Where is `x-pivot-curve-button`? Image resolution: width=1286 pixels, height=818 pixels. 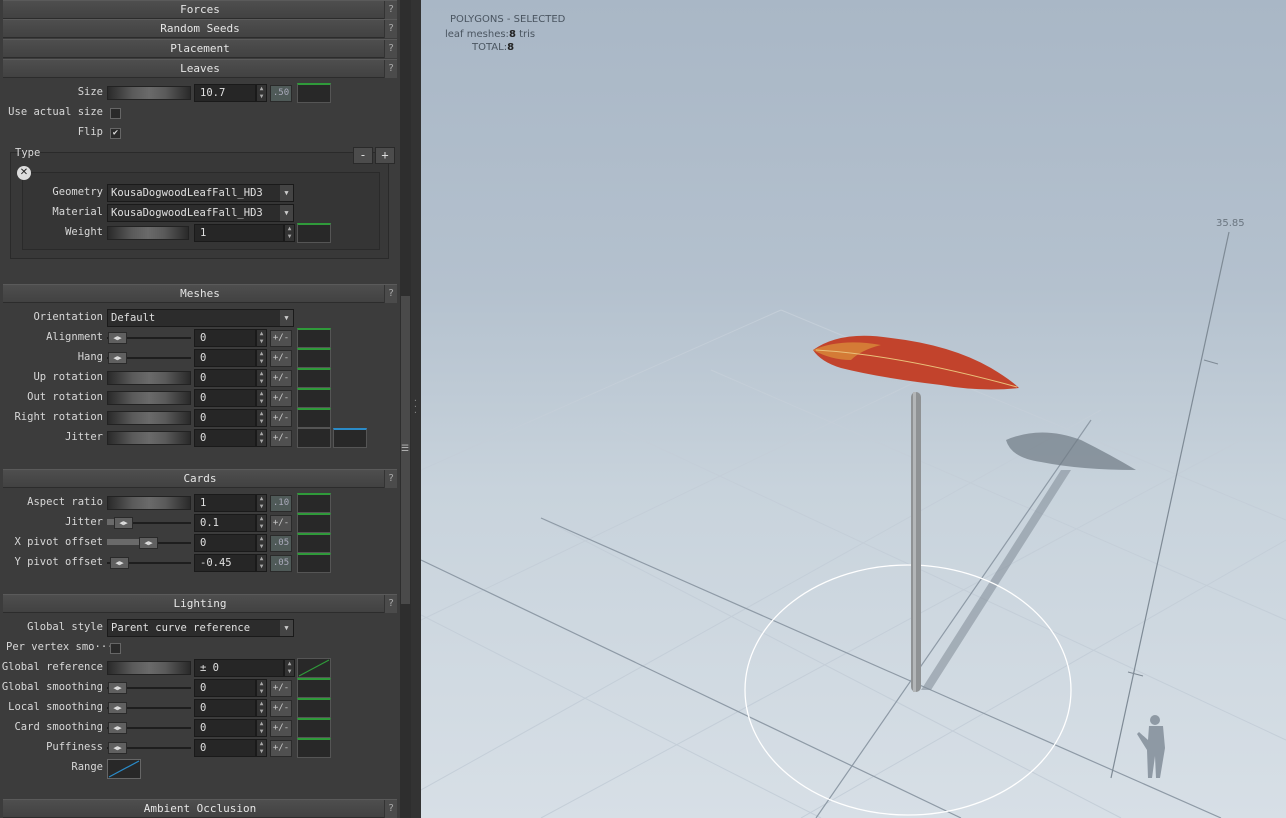 x-pivot-curve-button is located at coordinates (314, 543).